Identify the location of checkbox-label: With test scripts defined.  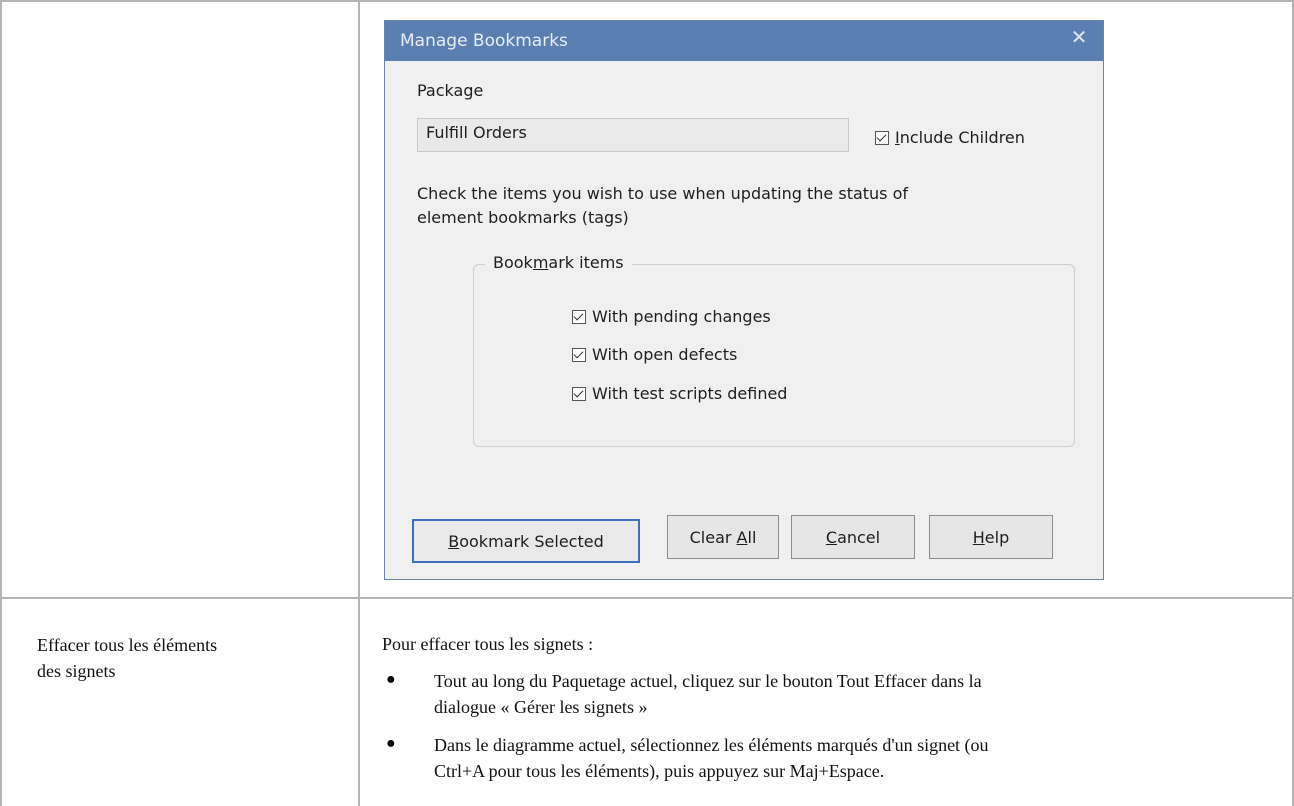
(690, 393).